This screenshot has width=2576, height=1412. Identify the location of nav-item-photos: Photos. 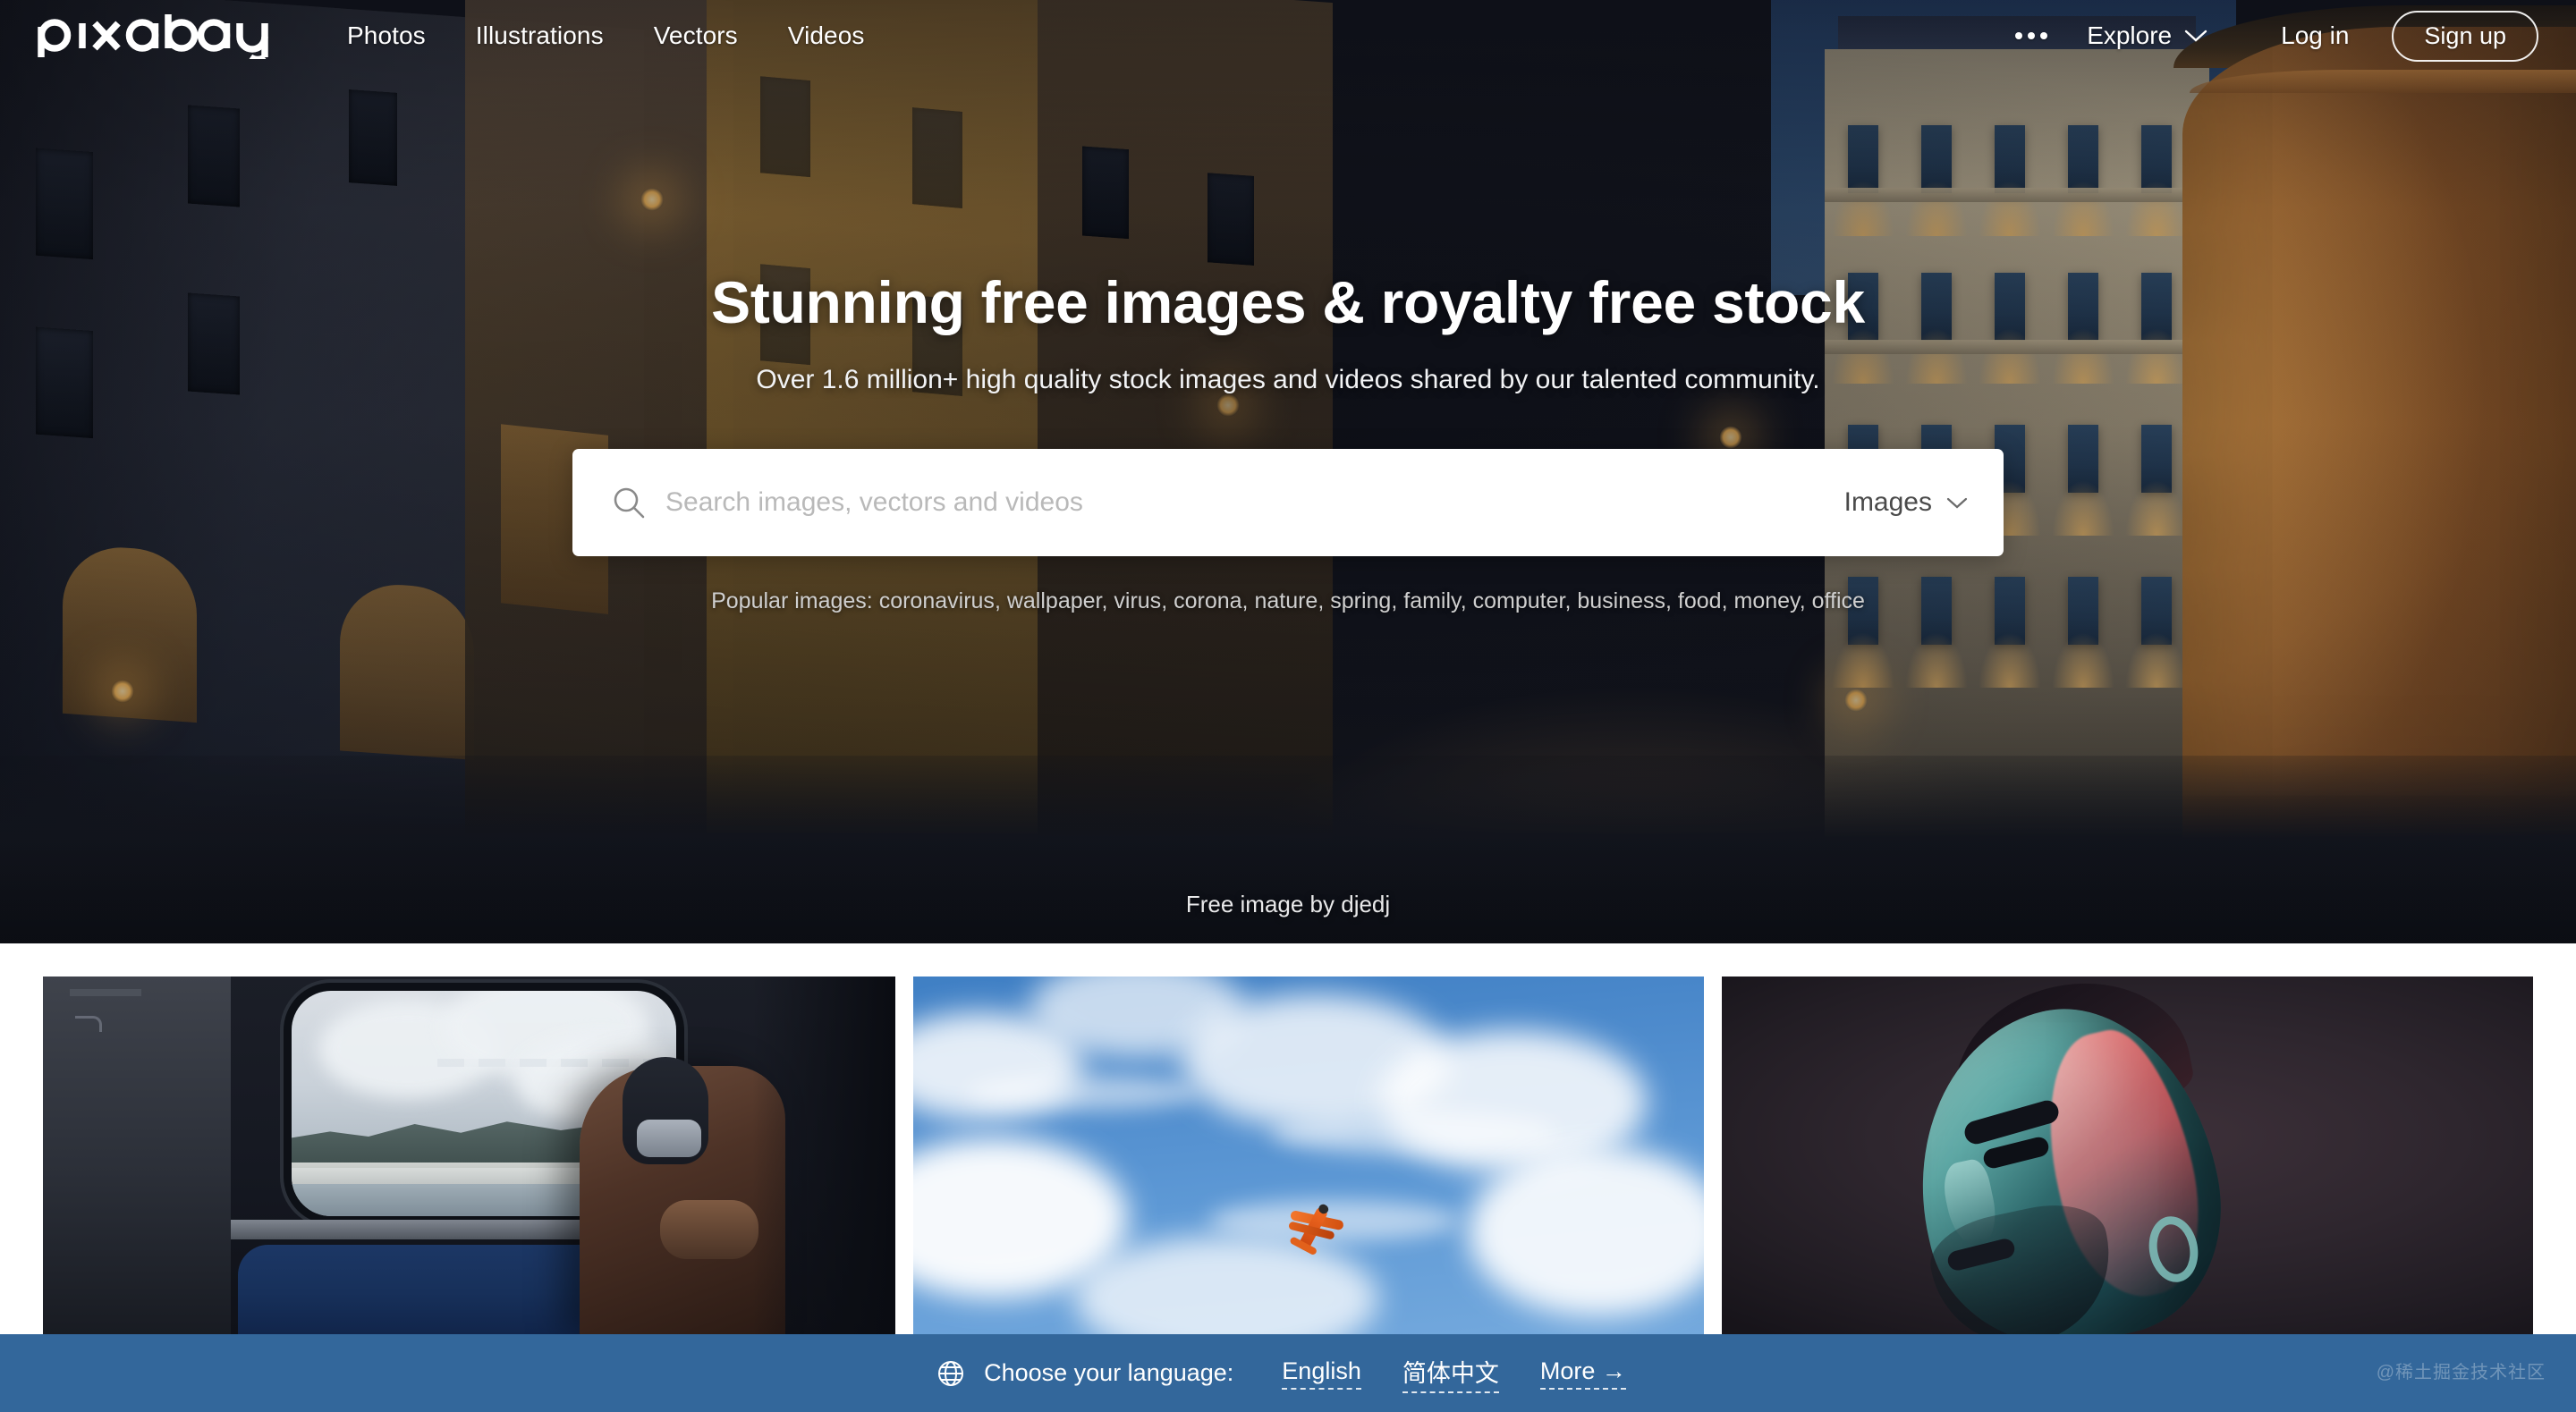
(386, 36).